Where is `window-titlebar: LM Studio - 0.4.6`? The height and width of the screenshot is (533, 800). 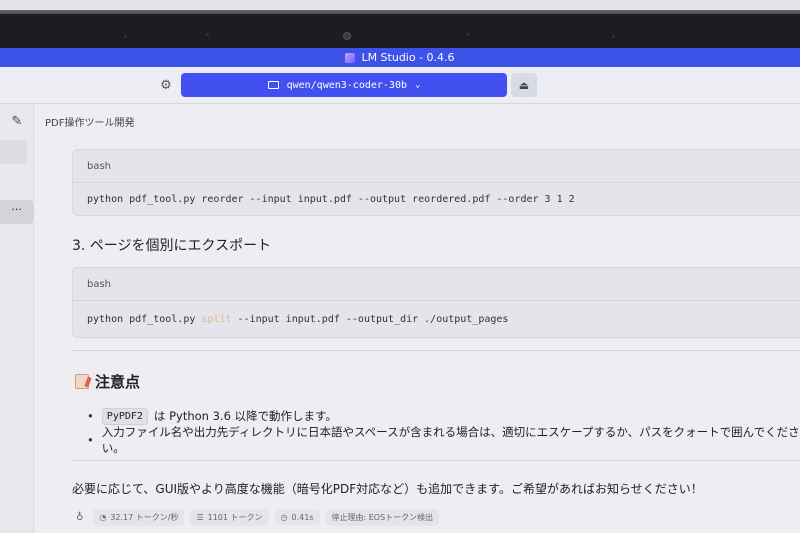 window-titlebar: LM Studio - 0.4.6 is located at coordinates (400, 57).